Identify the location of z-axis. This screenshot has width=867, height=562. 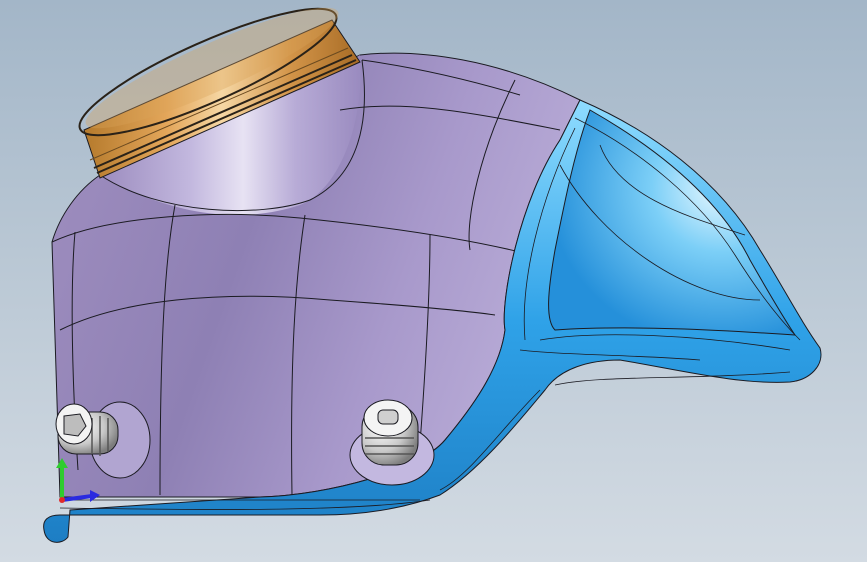
(62, 500).